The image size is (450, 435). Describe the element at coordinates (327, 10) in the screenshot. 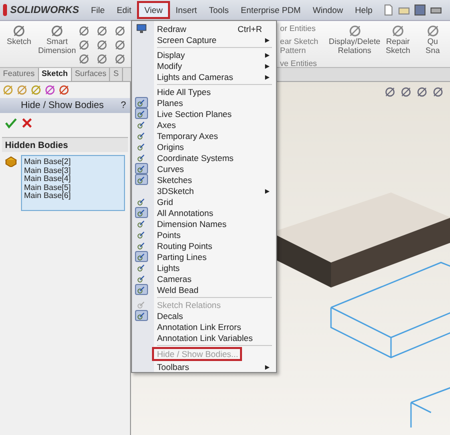

I see `menu-bar-item: Window` at that location.